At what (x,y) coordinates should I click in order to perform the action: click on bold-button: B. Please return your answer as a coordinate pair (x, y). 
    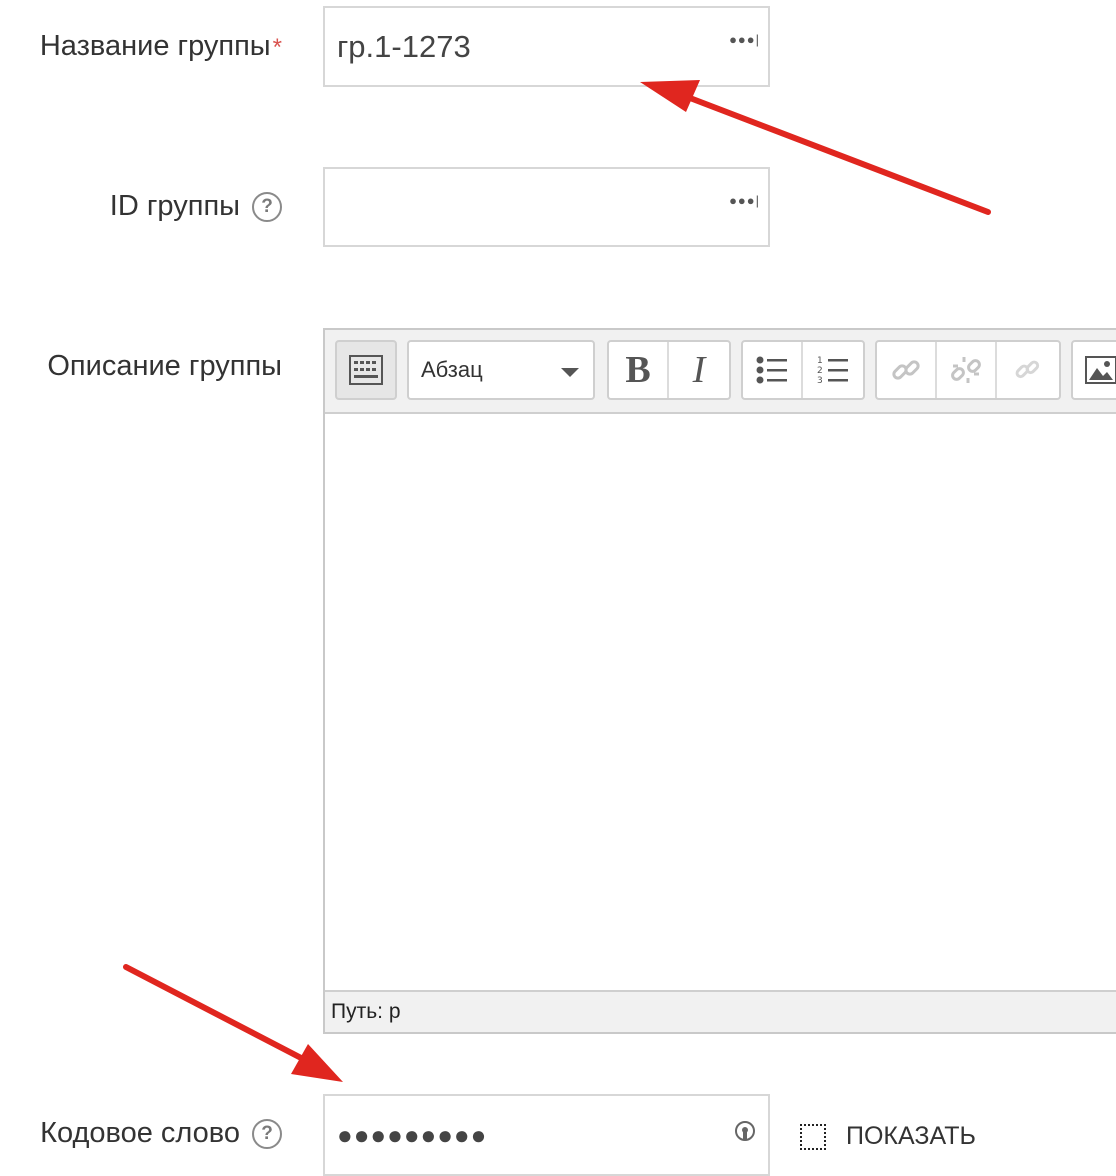
    Looking at the image, I should click on (639, 370).